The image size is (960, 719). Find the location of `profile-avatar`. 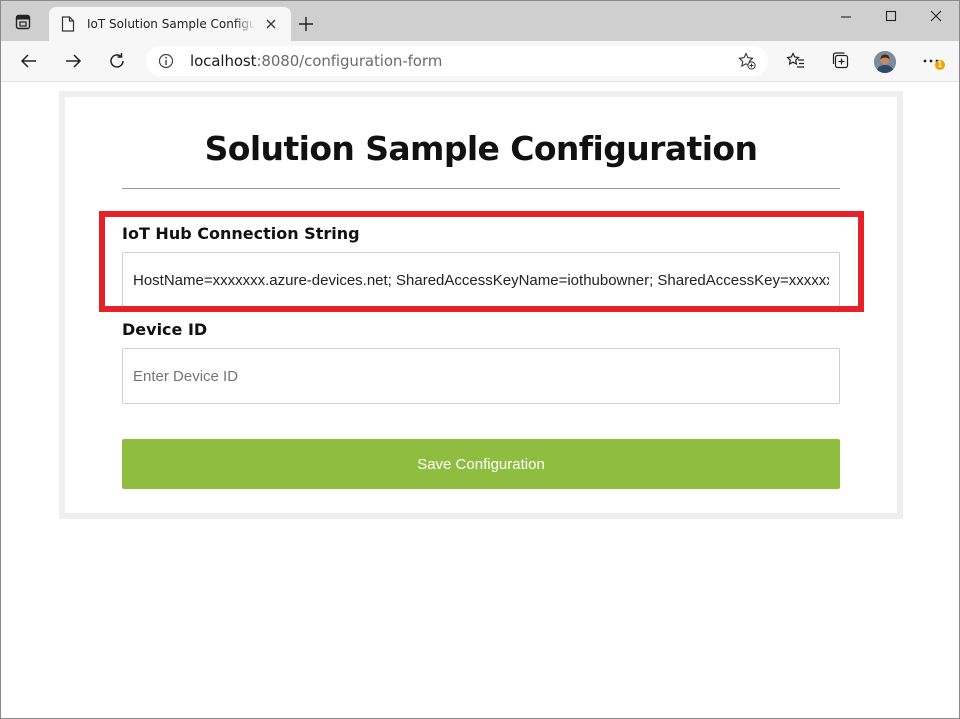

profile-avatar is located at coordinates (885, 62).